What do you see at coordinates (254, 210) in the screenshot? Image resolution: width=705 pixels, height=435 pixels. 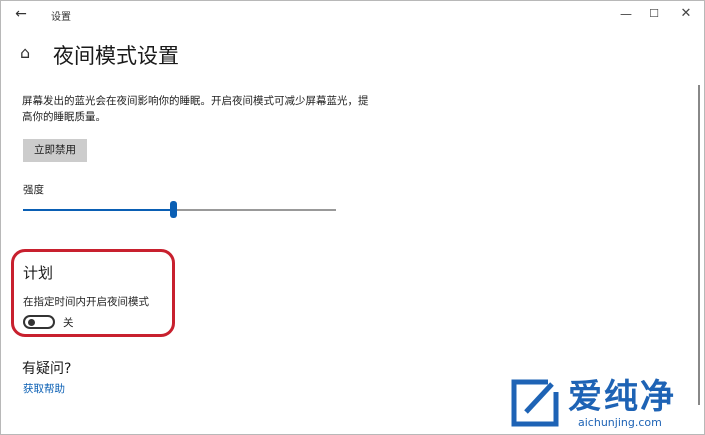 I see `slider-track-empty` at bounding box center [254, 210].